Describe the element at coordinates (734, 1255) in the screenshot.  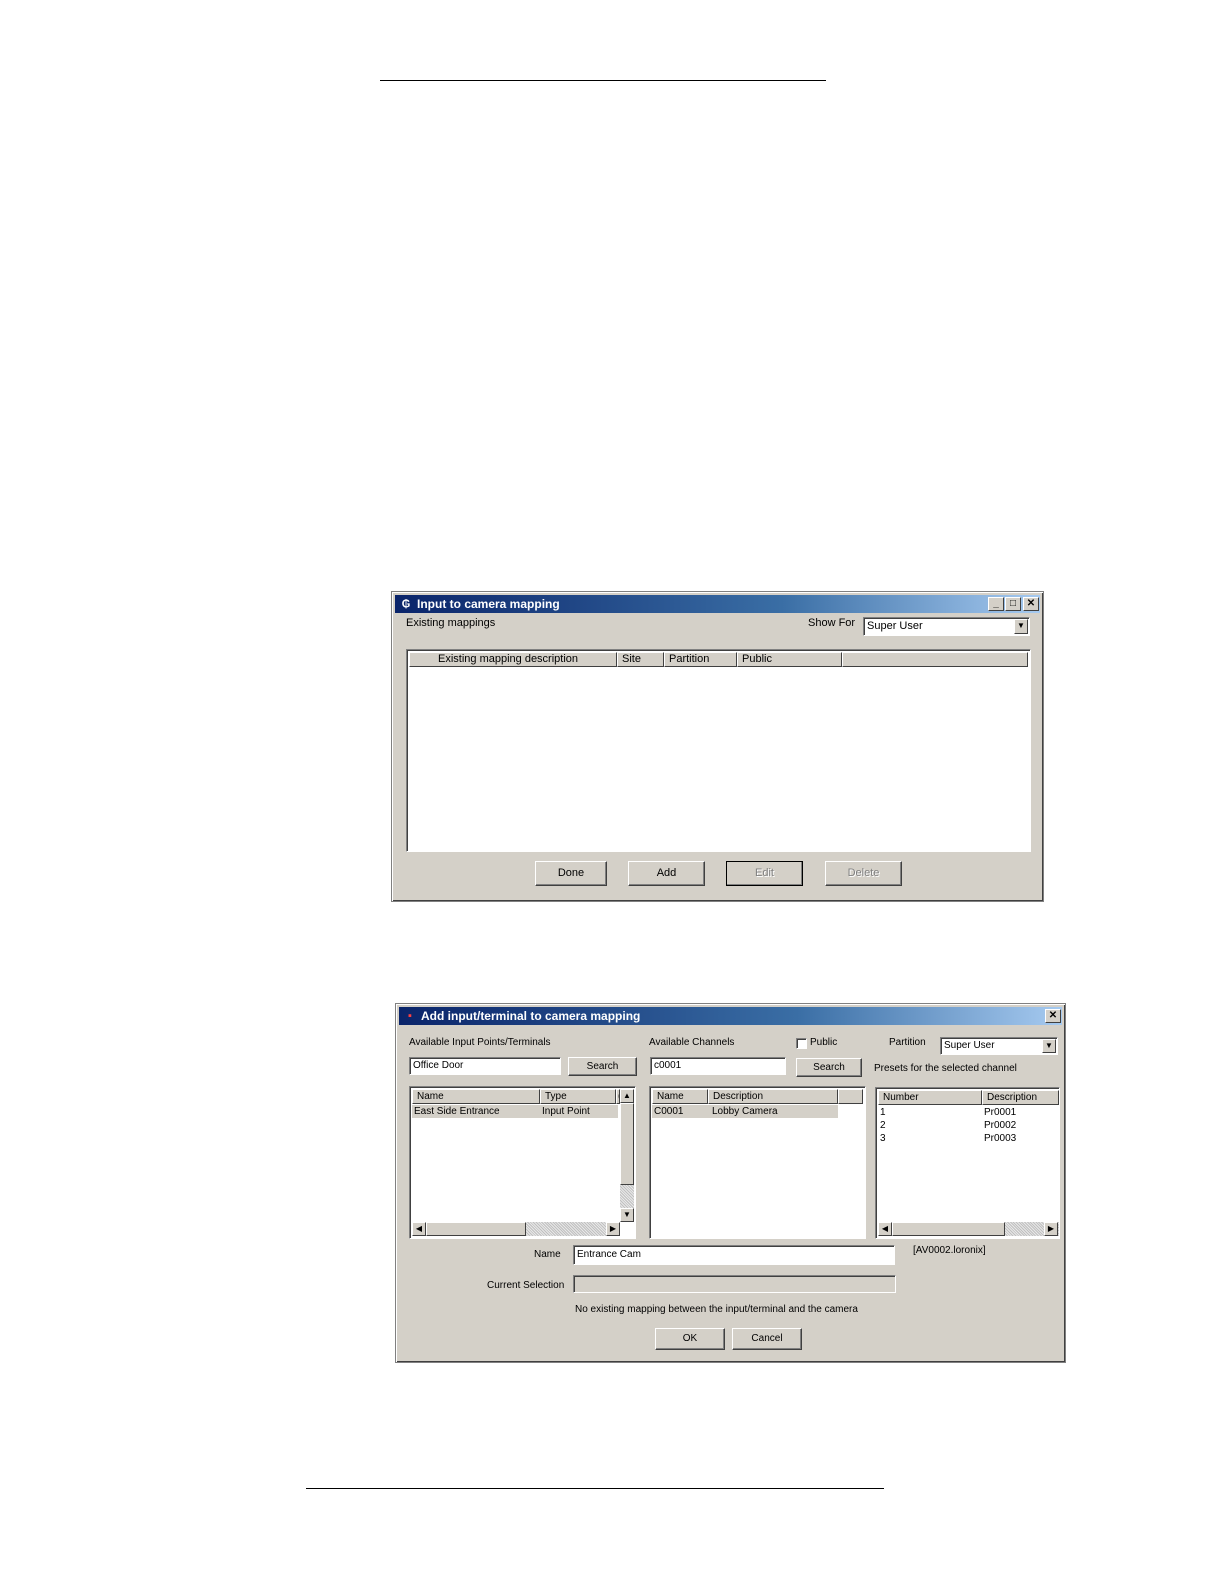
I see `name-input: Entrance Cam` at that location.